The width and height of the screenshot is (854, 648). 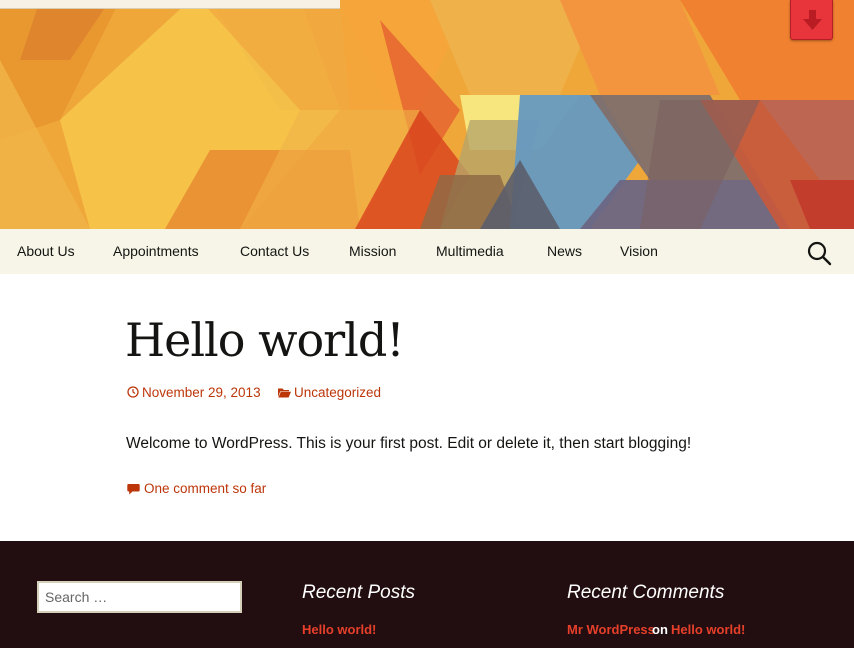 I want to click on arrow-down-icon, so click(x=812, y=20).